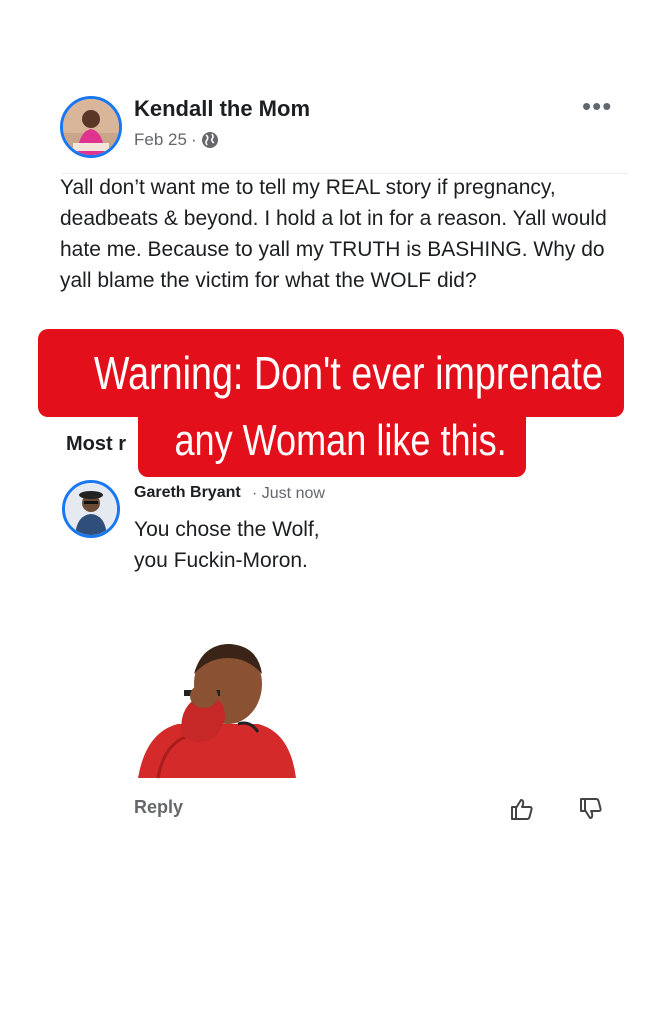 This screenshot has height=1024, width=662. I want to click on author-avatar-image, so click(91, 127).